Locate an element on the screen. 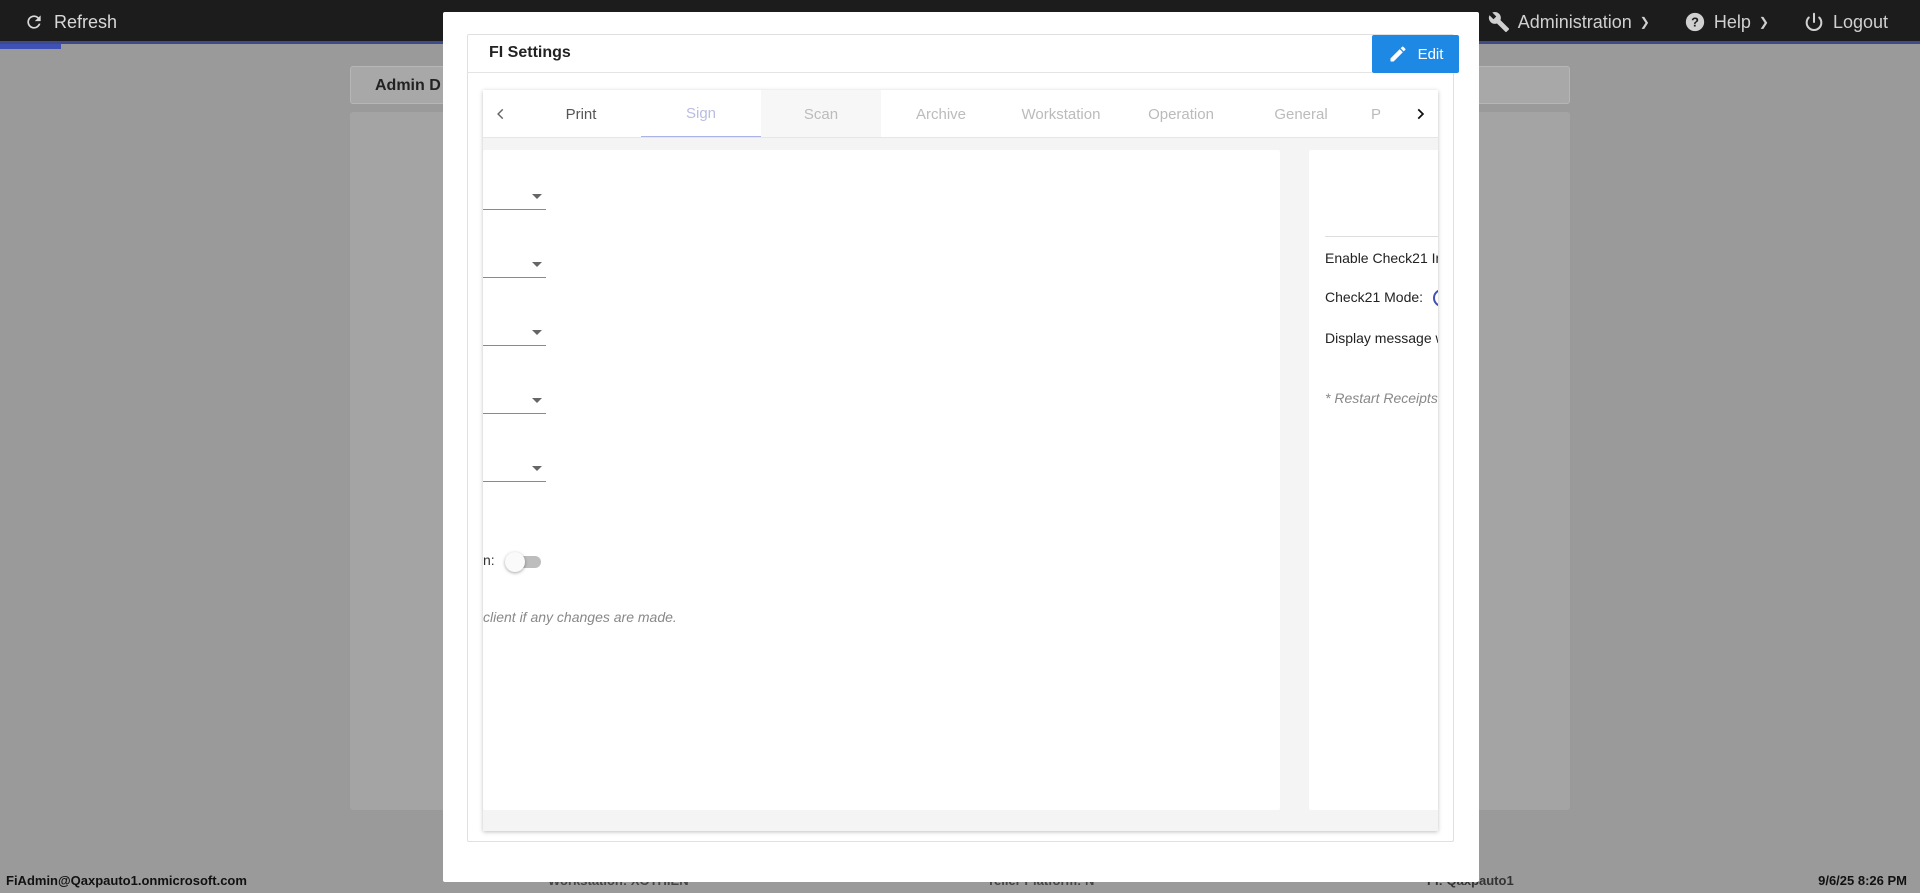 The width and height of the screenshot is (1920, 893). administration-label: Administration is located at coordinates (1574, 21).